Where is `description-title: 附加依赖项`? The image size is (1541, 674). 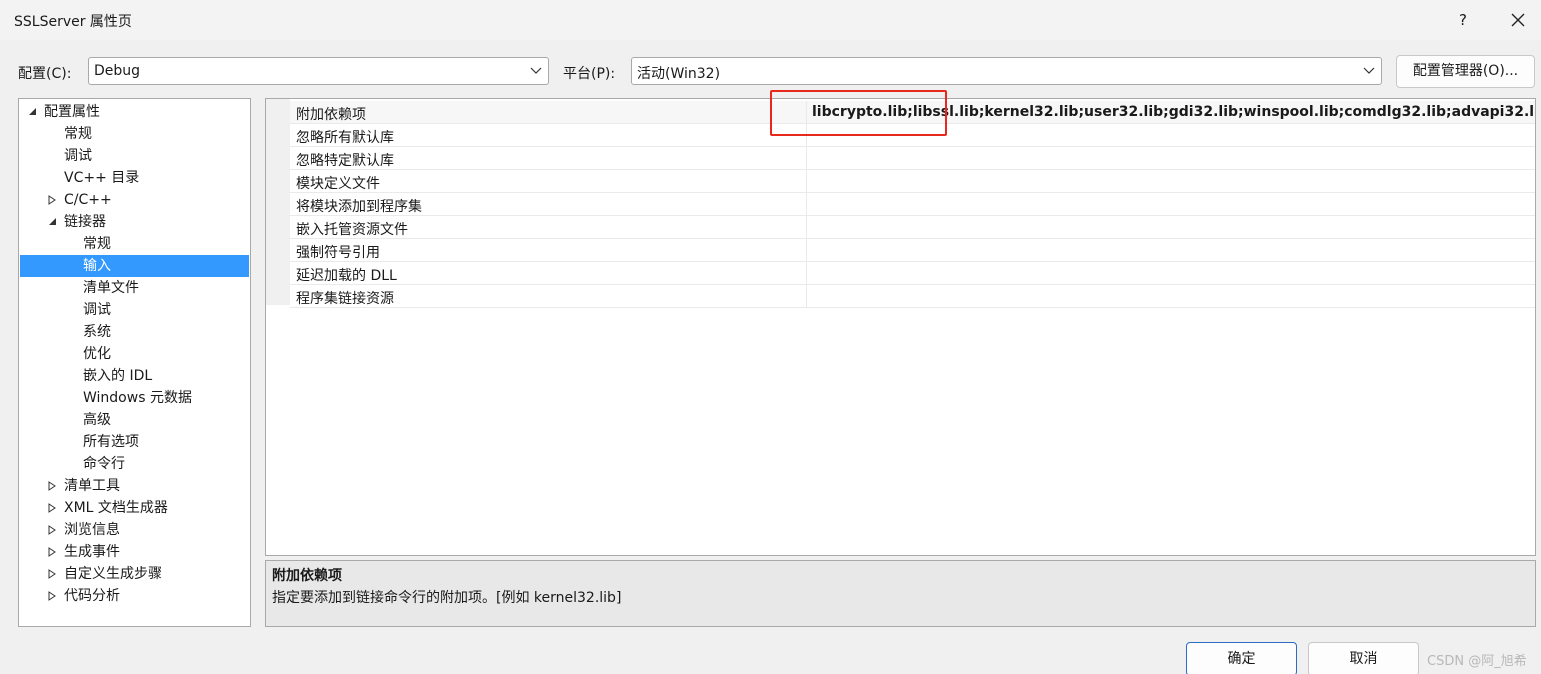
description-title: 附加依赖项 is located at coordinates (307, 576).